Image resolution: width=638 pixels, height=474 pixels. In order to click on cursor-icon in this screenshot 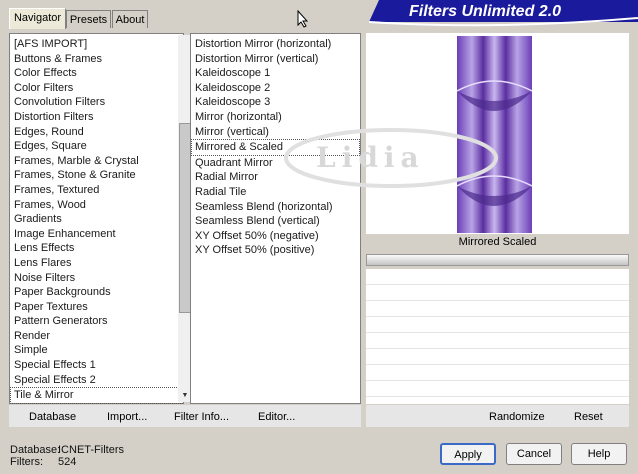, I will do `click(303, 19)`.